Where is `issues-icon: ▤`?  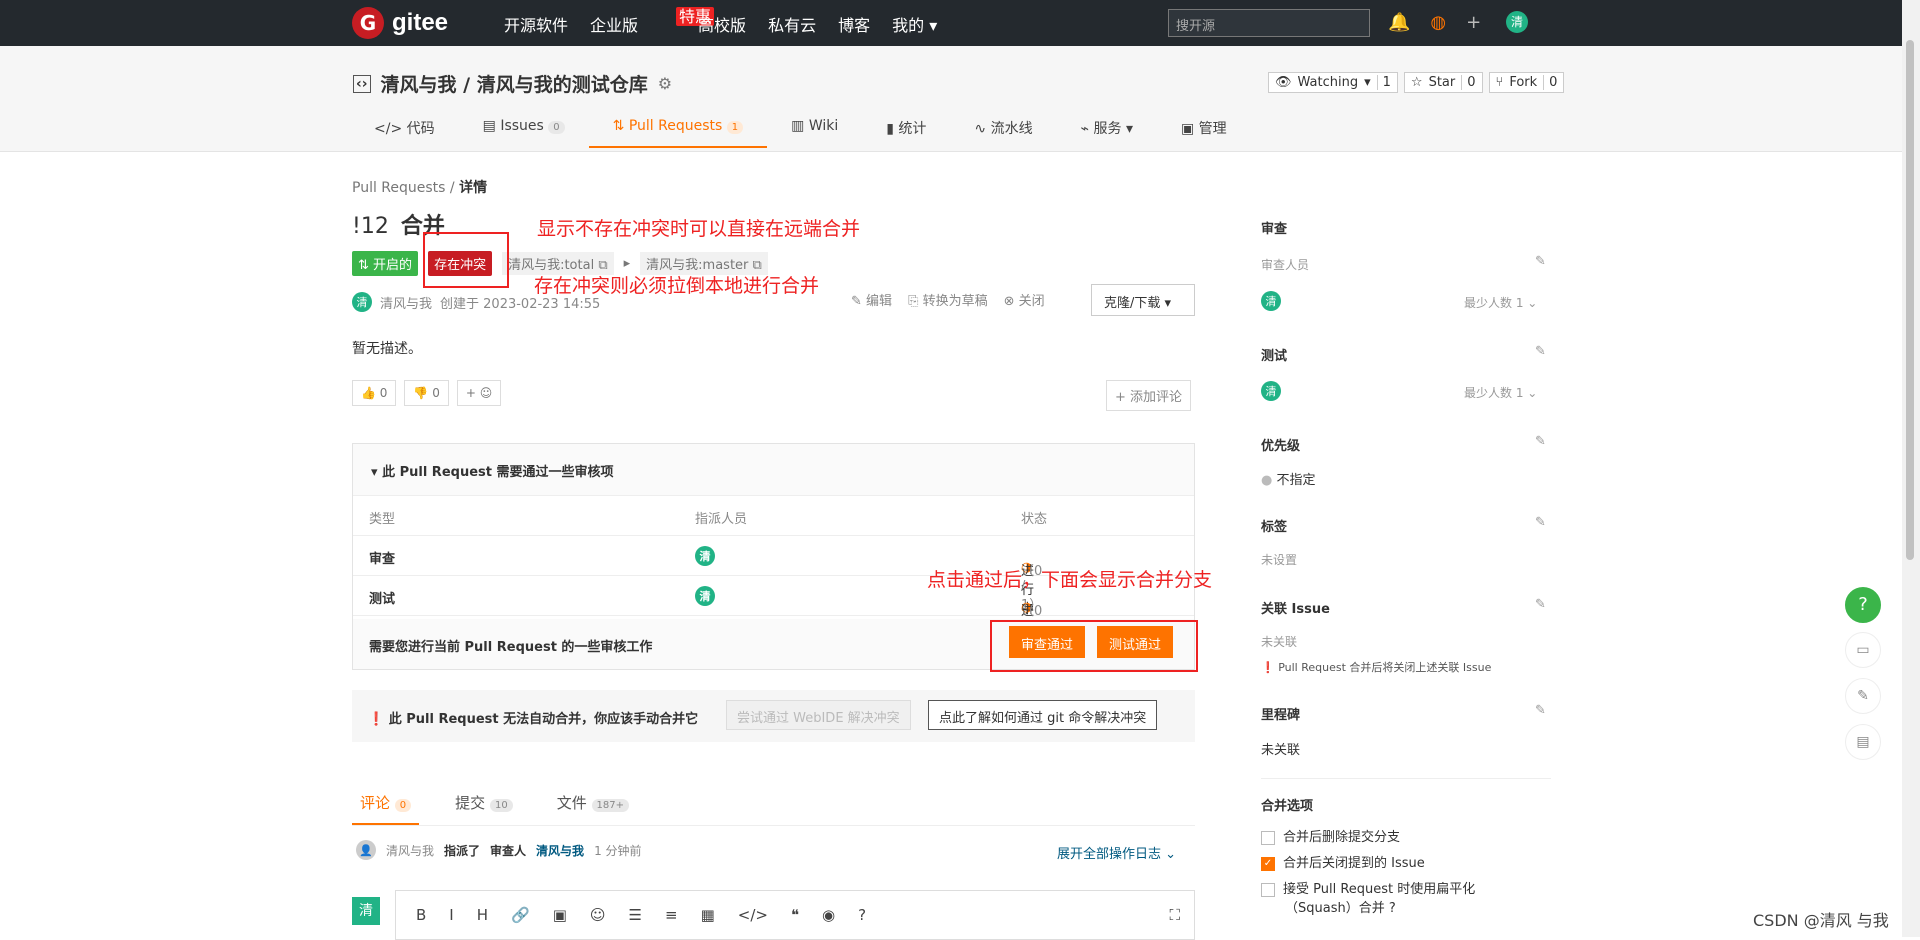
issues-icon: ▤ is located at coordinates (489, 126).